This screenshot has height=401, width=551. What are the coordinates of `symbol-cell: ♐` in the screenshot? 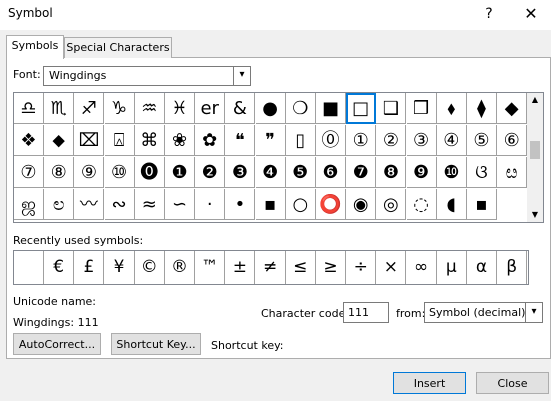 It's located at (89, 108).